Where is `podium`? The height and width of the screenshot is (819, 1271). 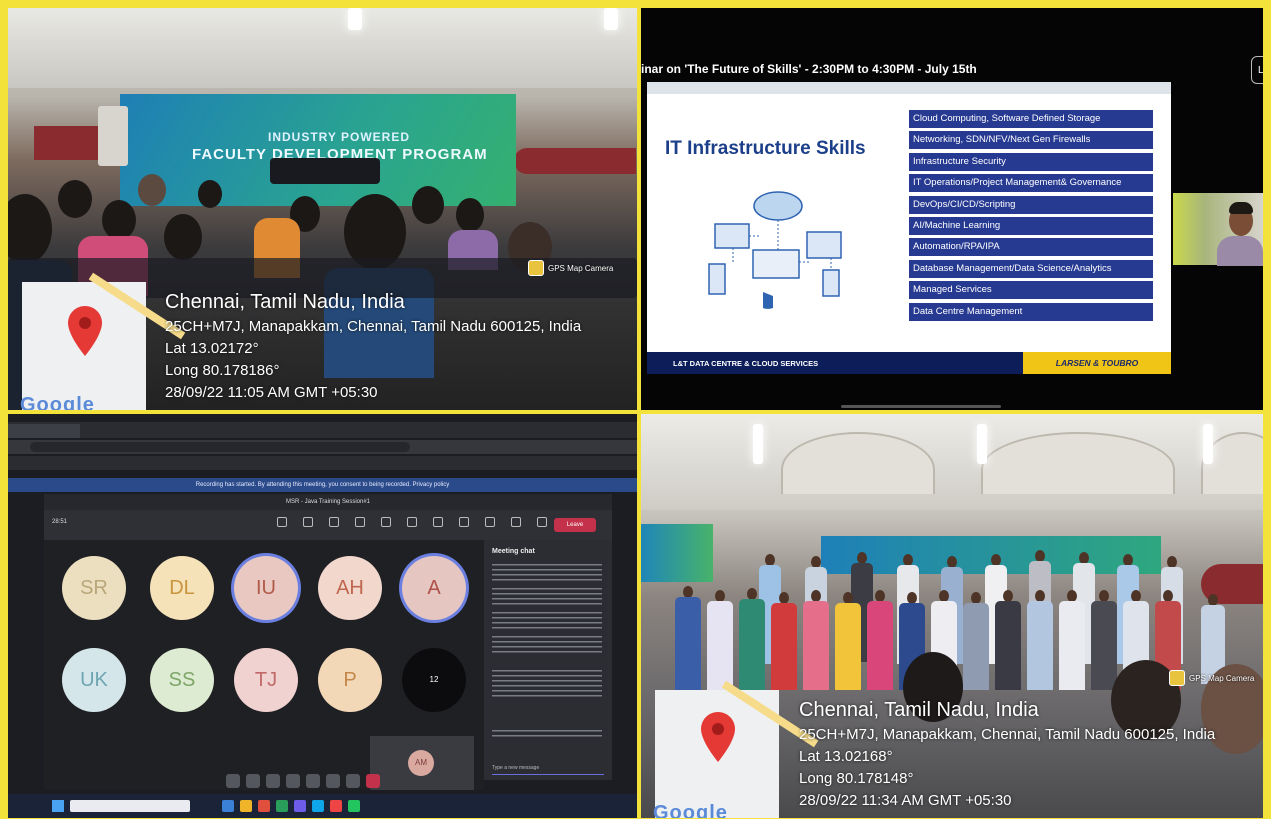 podium is located at coordinates (113, 136).